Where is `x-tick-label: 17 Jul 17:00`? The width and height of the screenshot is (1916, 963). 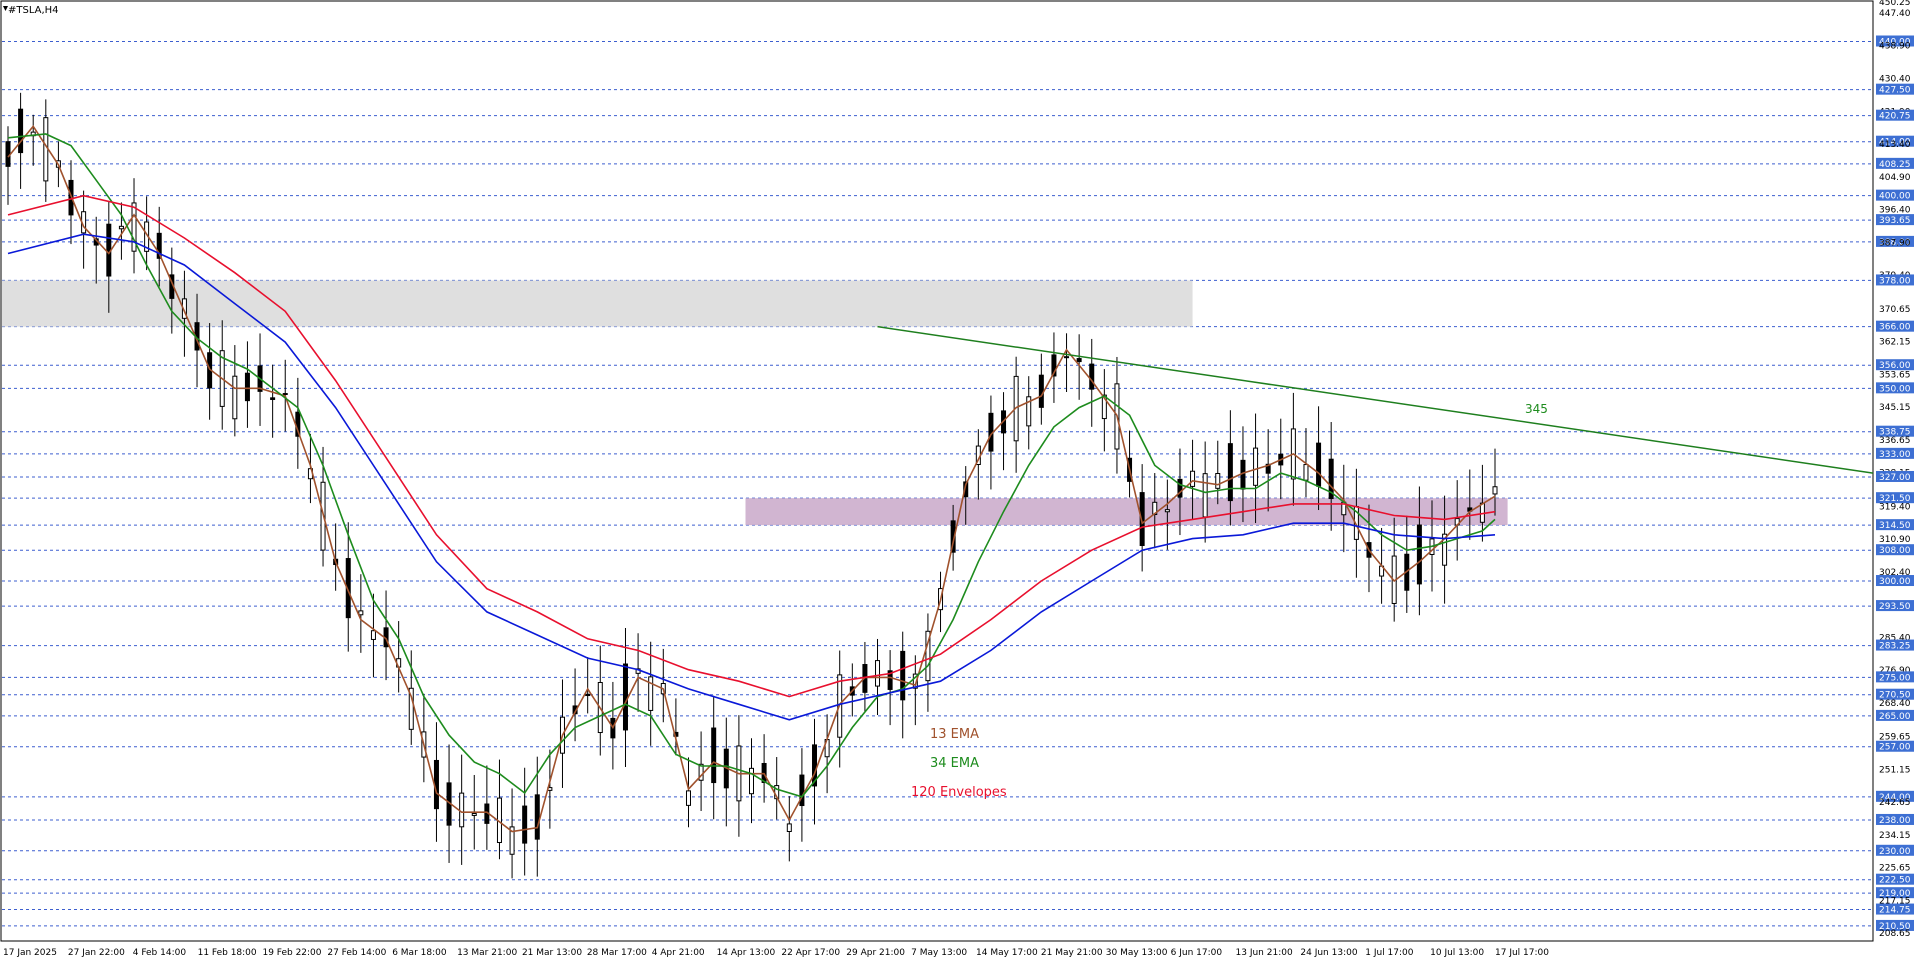 x-tick-label: 17 Jul 17:00 is located at coordinates (1522, 953).